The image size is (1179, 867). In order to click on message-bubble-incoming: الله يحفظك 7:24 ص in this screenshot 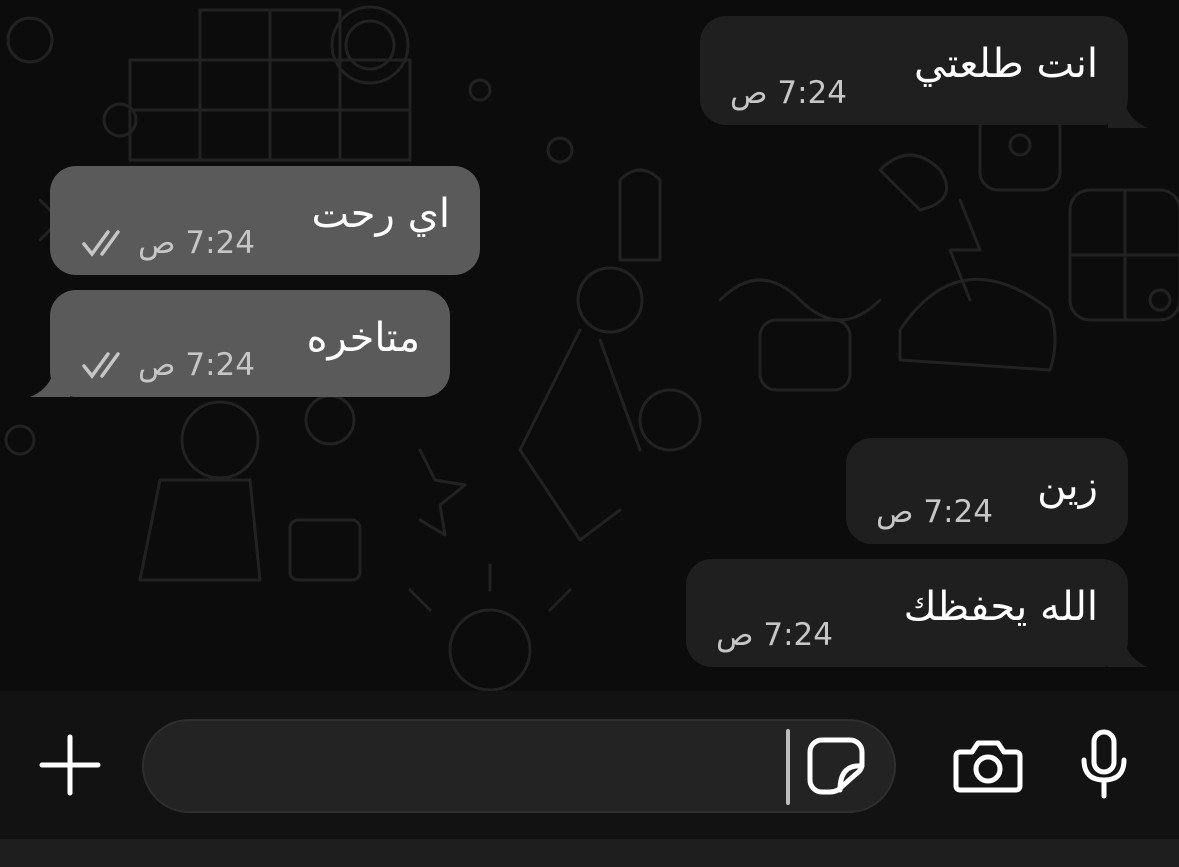, I will do `click(907, 613)`.